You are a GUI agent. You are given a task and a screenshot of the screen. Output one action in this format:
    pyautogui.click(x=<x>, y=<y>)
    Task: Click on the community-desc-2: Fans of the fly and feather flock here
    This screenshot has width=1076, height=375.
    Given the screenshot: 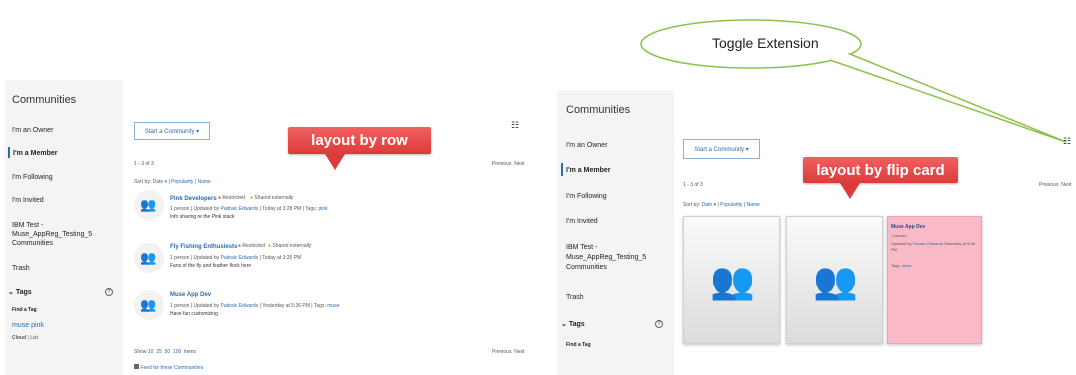 What is the action you would take?
    pyautogui.click(x=211, y=266)
    